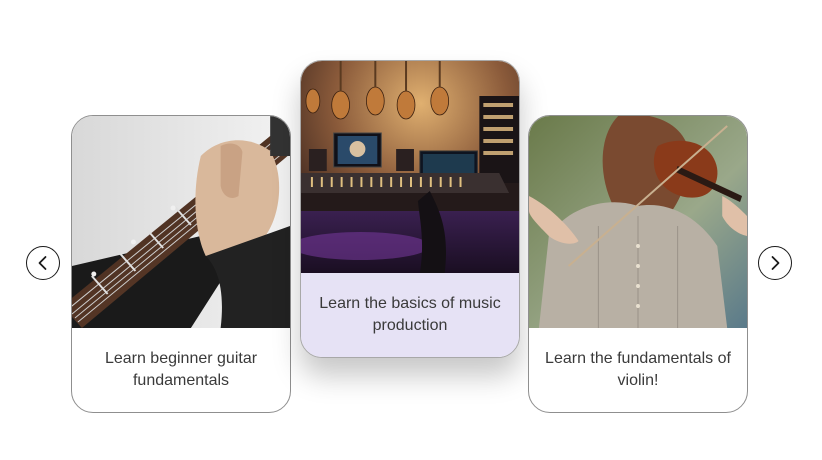 The height and width of the screenshot is (460, 822). I want to click on studio-image, so click(410, 167).